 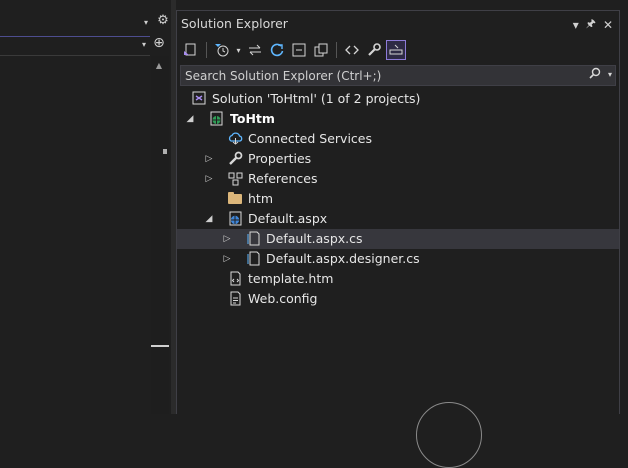 I want to click on tree-item-solution: Solution 'ToHtml' (1 of 2 projects), so click(x=398, y=99).